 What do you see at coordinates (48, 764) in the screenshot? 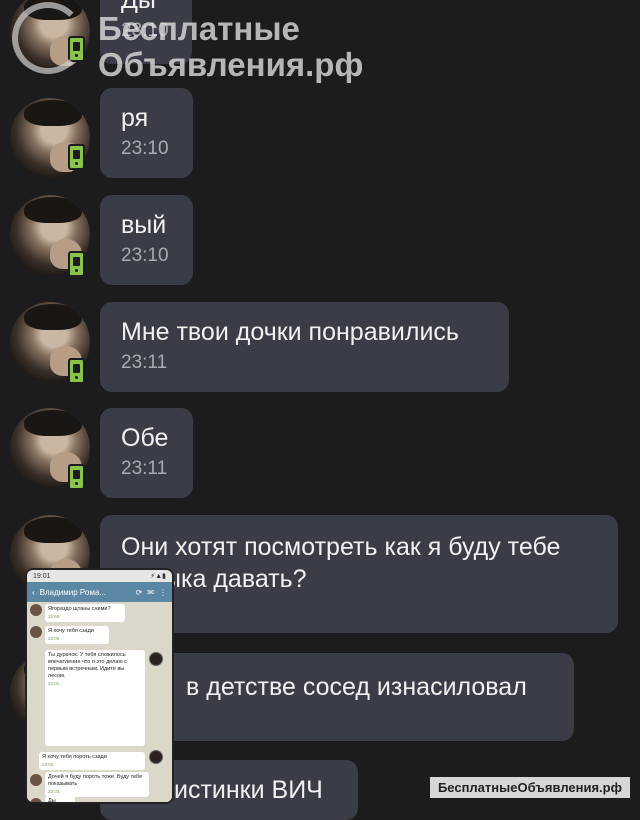
I see `inset-message-time: 23:02` at bounding box center [48, 764].